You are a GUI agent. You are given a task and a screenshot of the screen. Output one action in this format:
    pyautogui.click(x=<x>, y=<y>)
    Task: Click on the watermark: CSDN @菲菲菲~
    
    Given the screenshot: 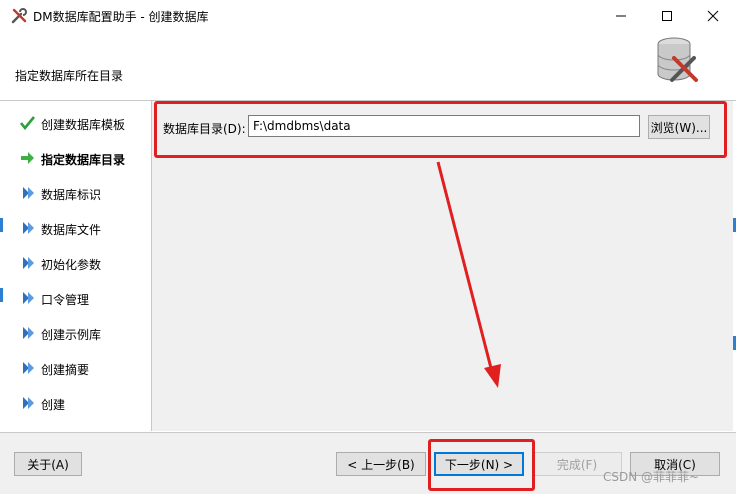 What is the action you would take?
    pyautogui.click(x=651, y=477)
    